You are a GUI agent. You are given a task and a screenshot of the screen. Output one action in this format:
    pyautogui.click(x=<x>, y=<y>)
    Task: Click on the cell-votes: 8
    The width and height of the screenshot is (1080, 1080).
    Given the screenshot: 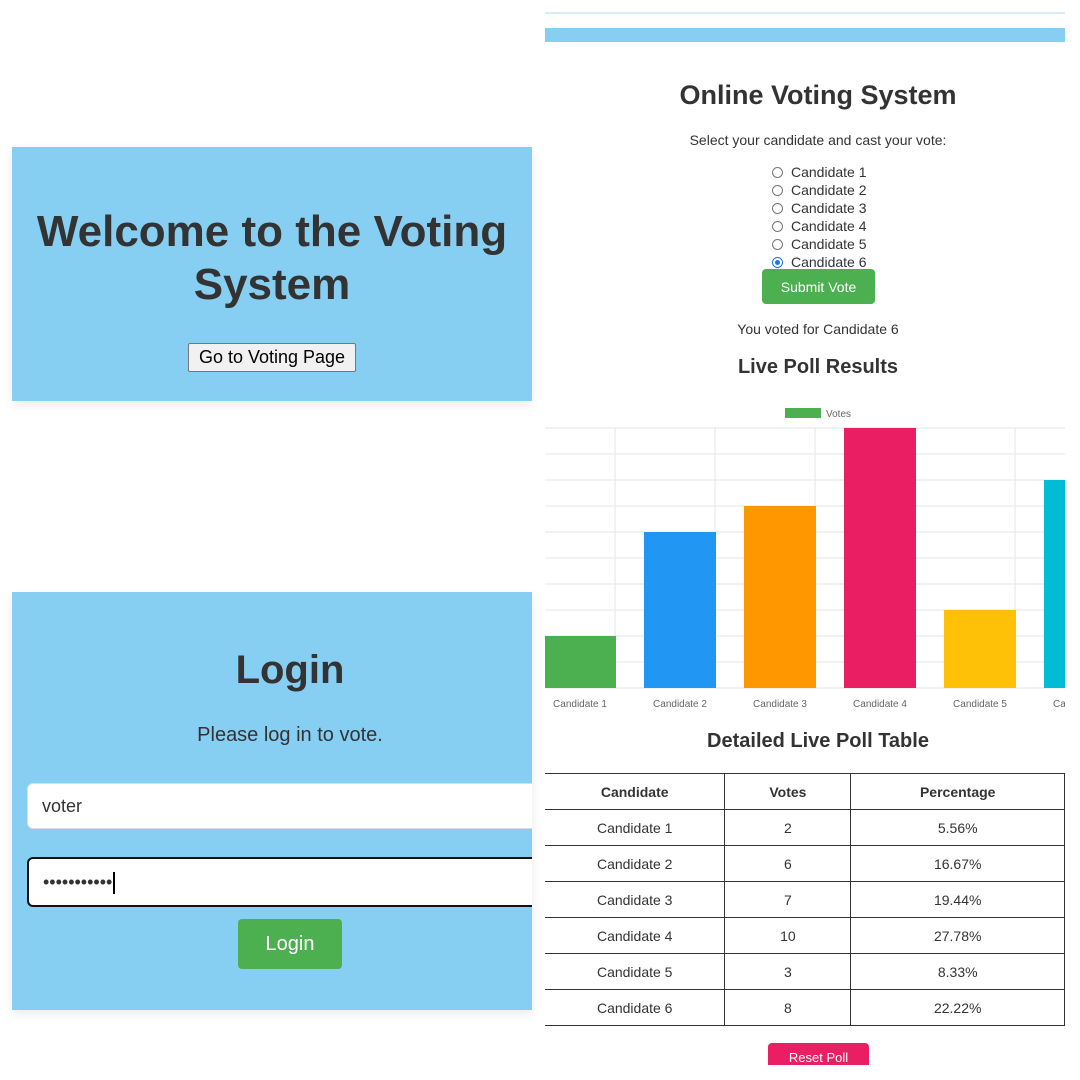 What is the action you would take?
    pyautogui.click(x=788, y=1007)
    